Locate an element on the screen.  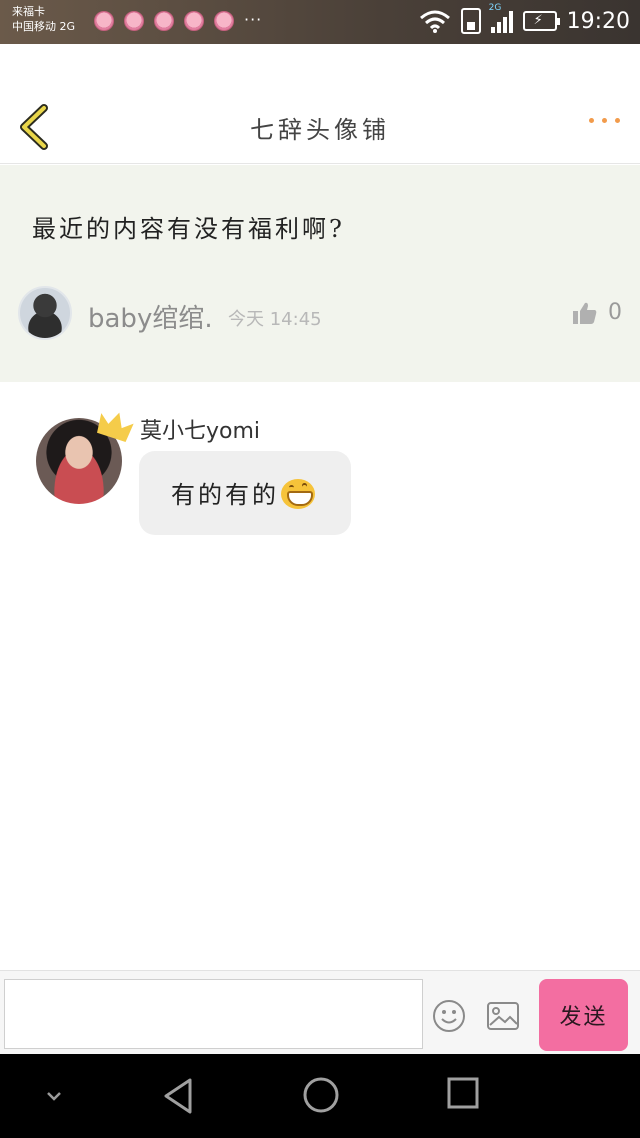
page-title: 七辞头像铺 is located at coordinates (320, 130).